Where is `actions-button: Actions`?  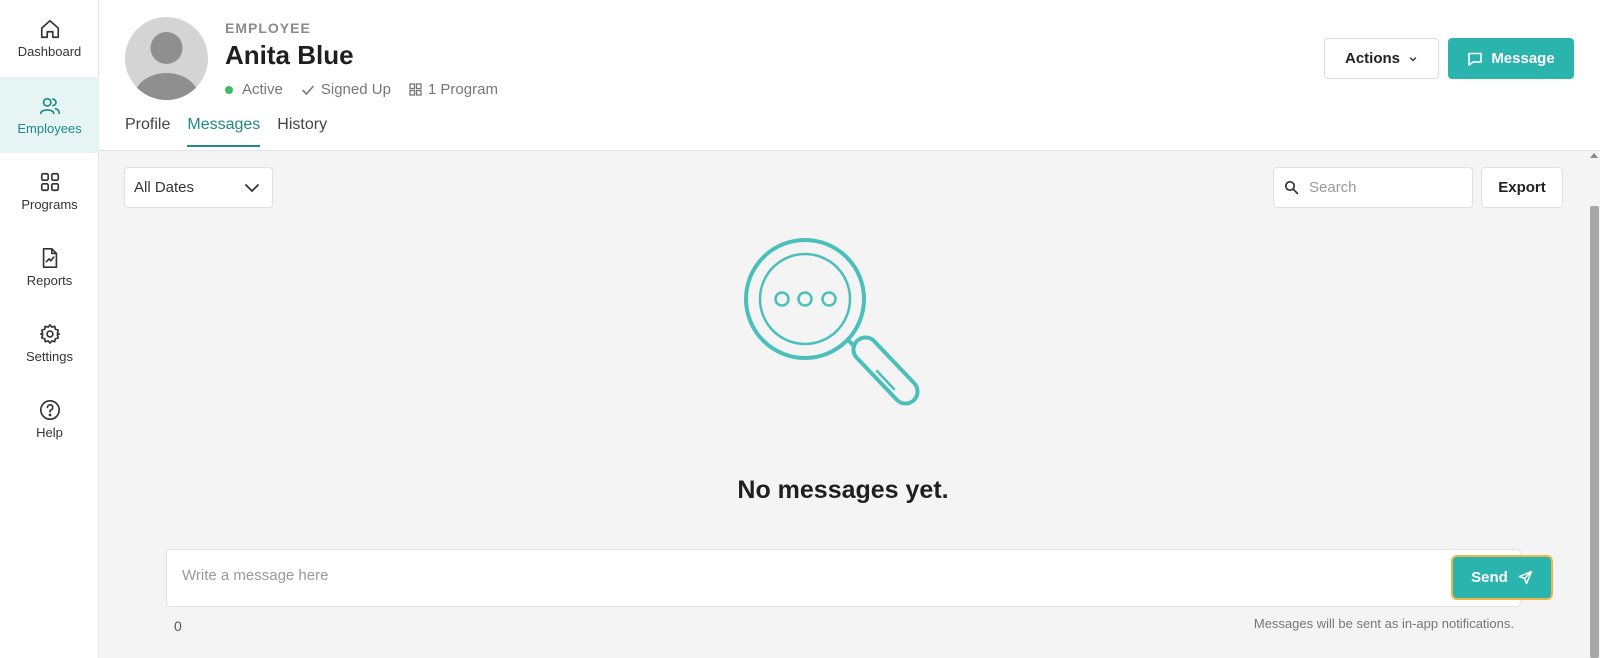
actions-button: Actions is located at coordinates (1381, 58).